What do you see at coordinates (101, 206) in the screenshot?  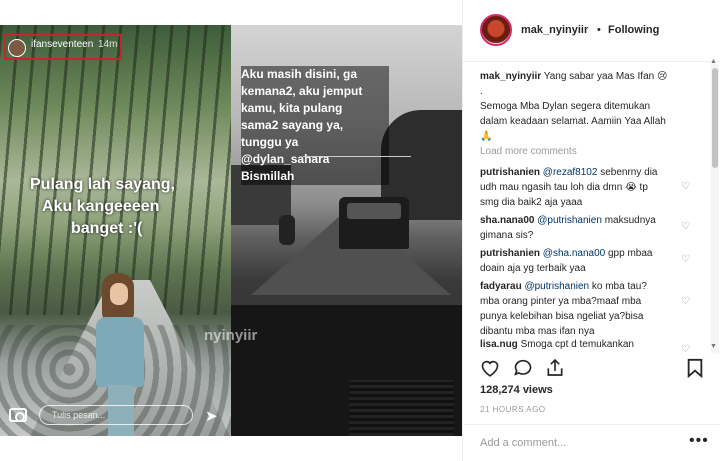 I see `story-text-line: Aku kangeeeen` at bounding box center [101, 206].